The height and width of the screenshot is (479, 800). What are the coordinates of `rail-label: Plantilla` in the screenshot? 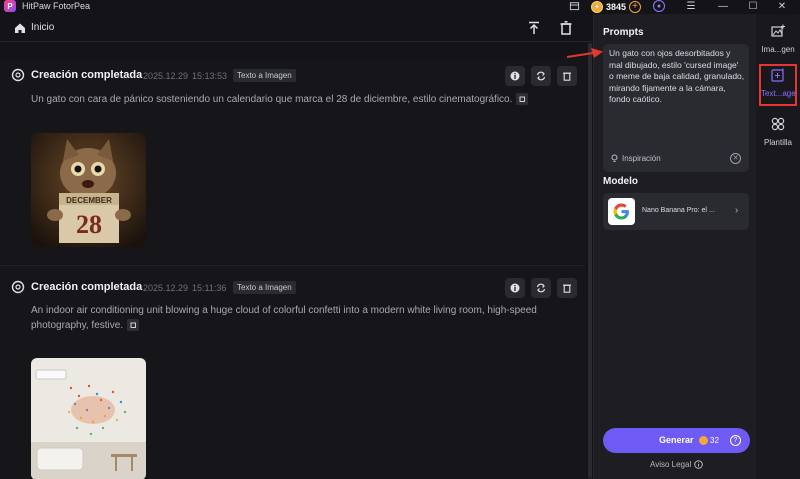 It's located at (777, 142).